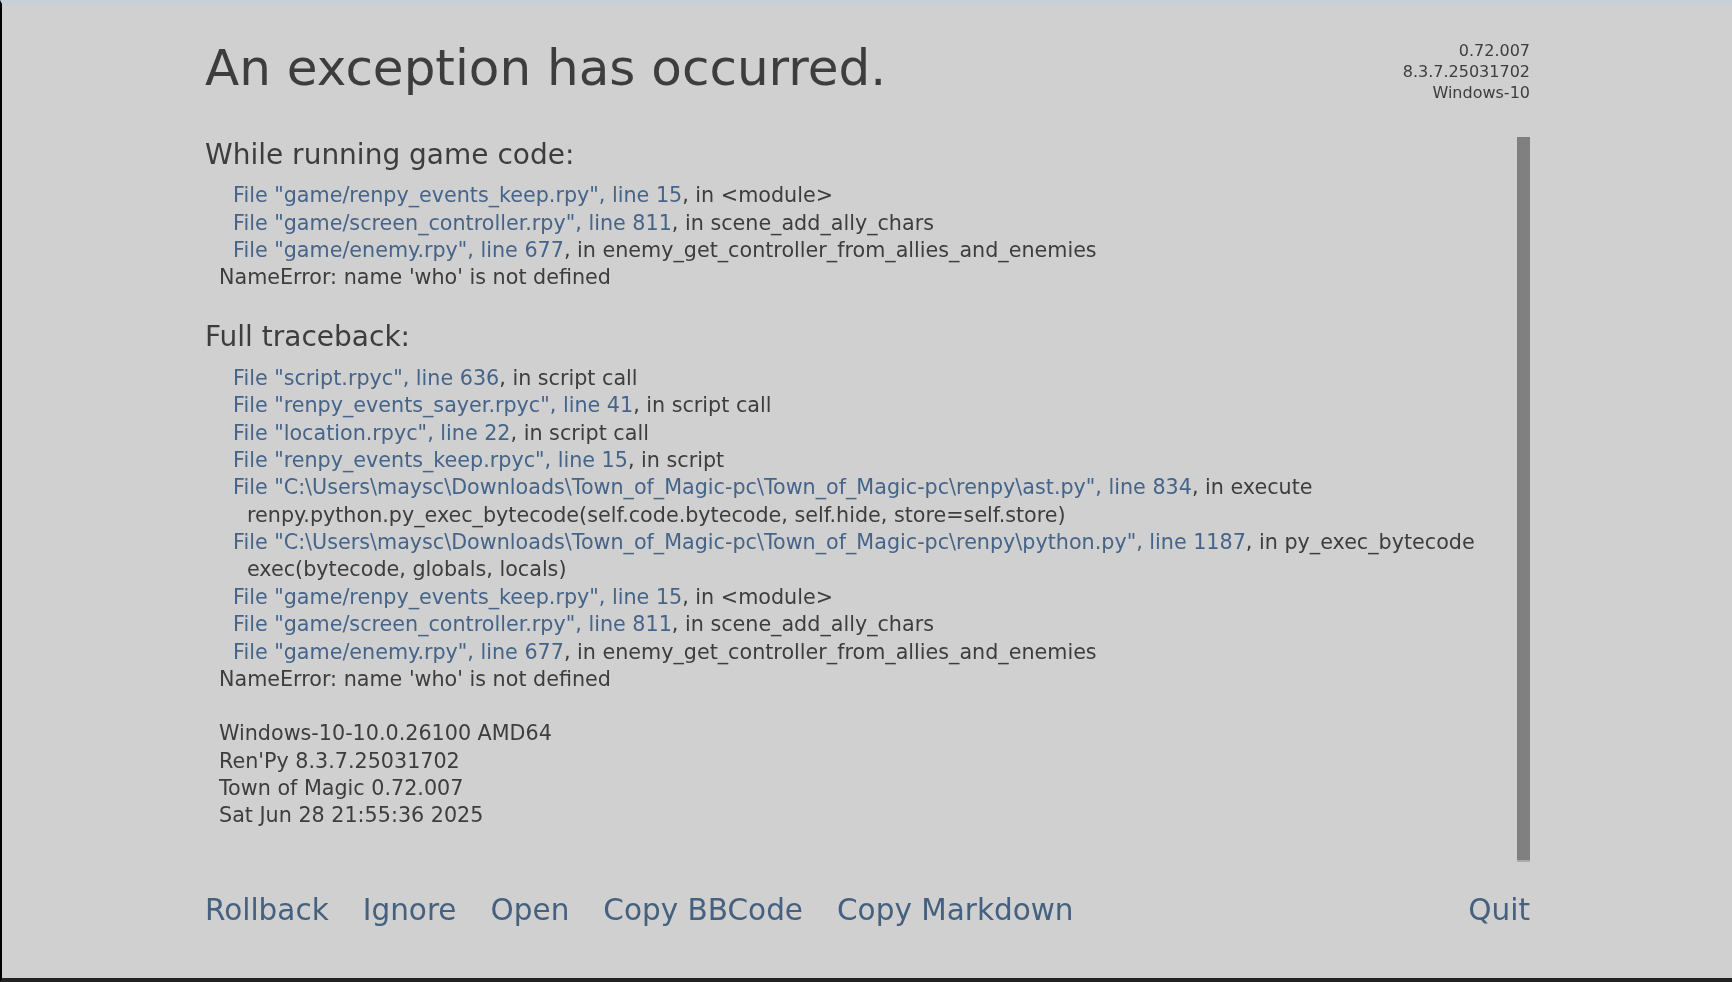 The height and width of the screenshot is (982, 1732). I want to click on file-link: File "script.rpyc", line 636, so click(366, 377).